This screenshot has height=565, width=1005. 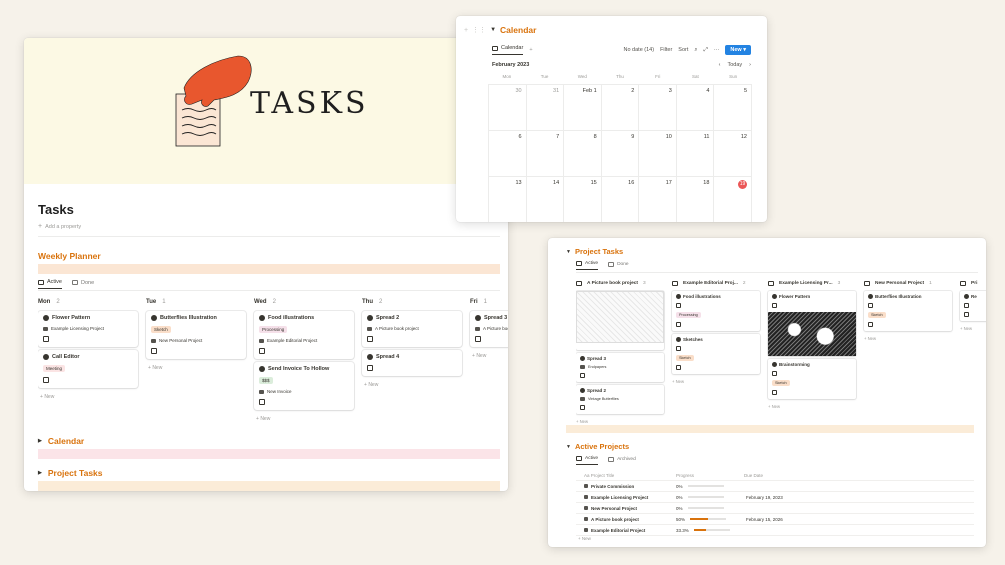 What do you see at coordinates (695, 50) in the screenshot?
I see `search-icon: ⌕` at bounding box center [695, 50].